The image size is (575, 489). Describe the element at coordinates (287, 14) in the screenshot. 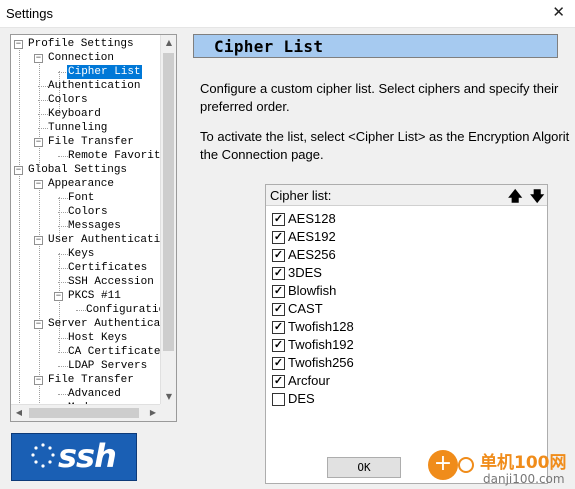

I see `title-bar: Settings ✕` at that location.